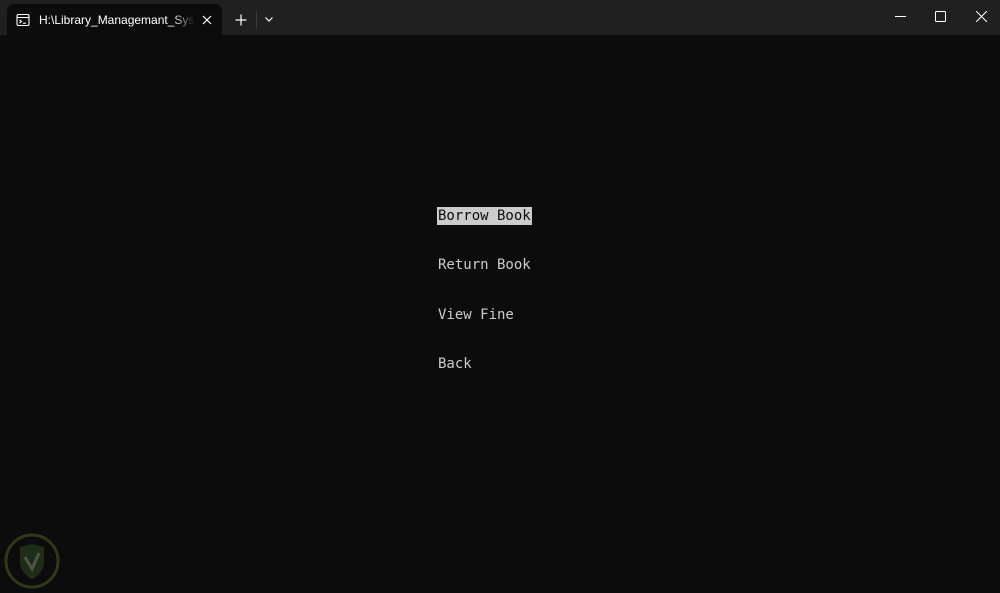 The image size is (1000, 593). What do you see at coordinates (269, 19) in the screenshot?
I see `chevron-down-icon` at bounding box center [269, 19].